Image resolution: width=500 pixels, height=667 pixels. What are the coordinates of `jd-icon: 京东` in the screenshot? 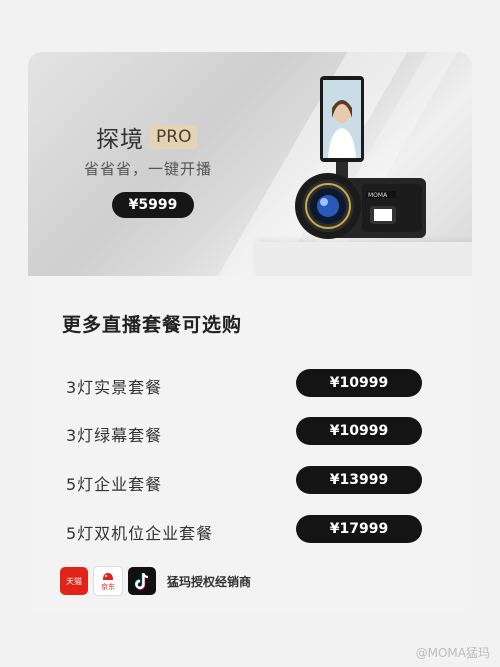 It's located at (108, 581).